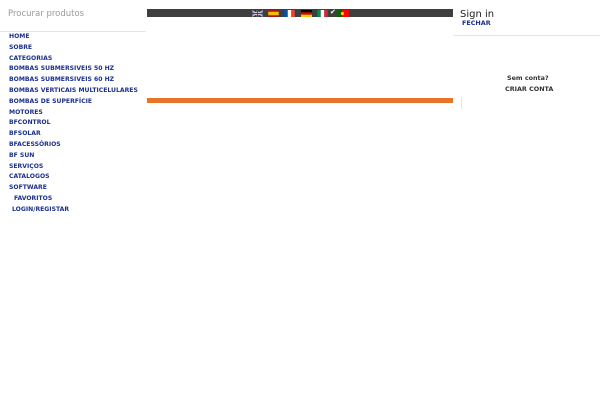 This screenshot has width=600, height=400. Describe the element at coordinates (73, 188) in the screenshot. I see `menu-item-software: SOFTWARE` at that location.